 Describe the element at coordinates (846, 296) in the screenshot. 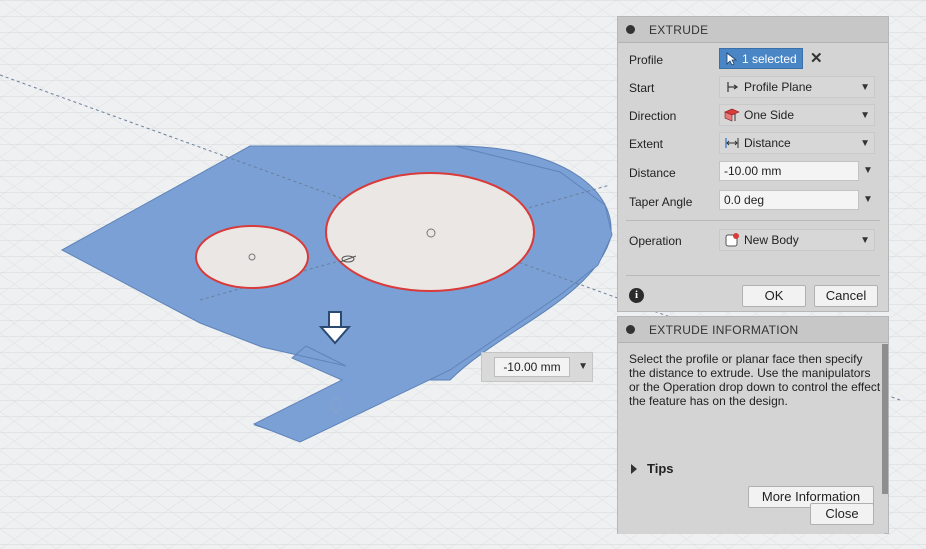

I see `cancel-button: Cancel` at that location.